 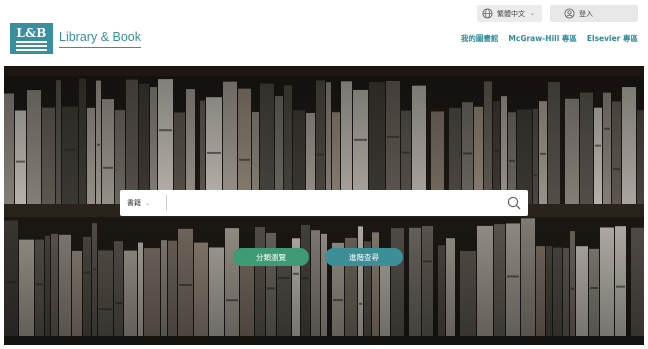 I want to click on logo-mark-text: L&B, so click(x=31, y=33).